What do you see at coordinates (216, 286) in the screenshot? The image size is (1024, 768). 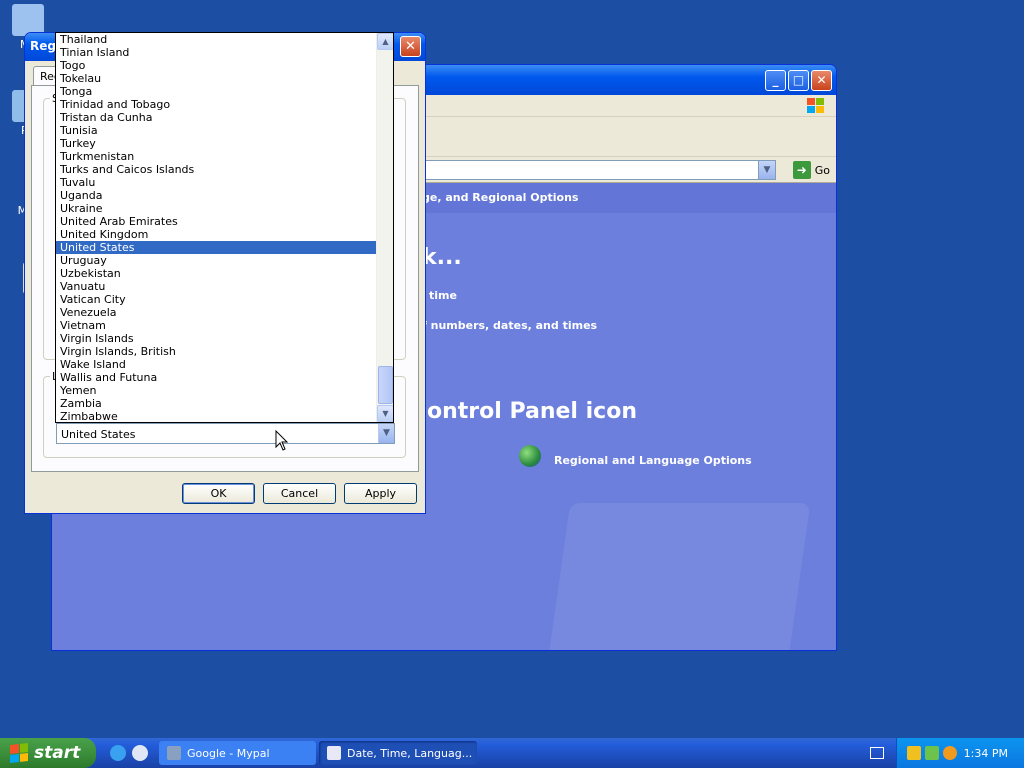 I see `list-item: Vanuatu` at bounding box center [216, 286].